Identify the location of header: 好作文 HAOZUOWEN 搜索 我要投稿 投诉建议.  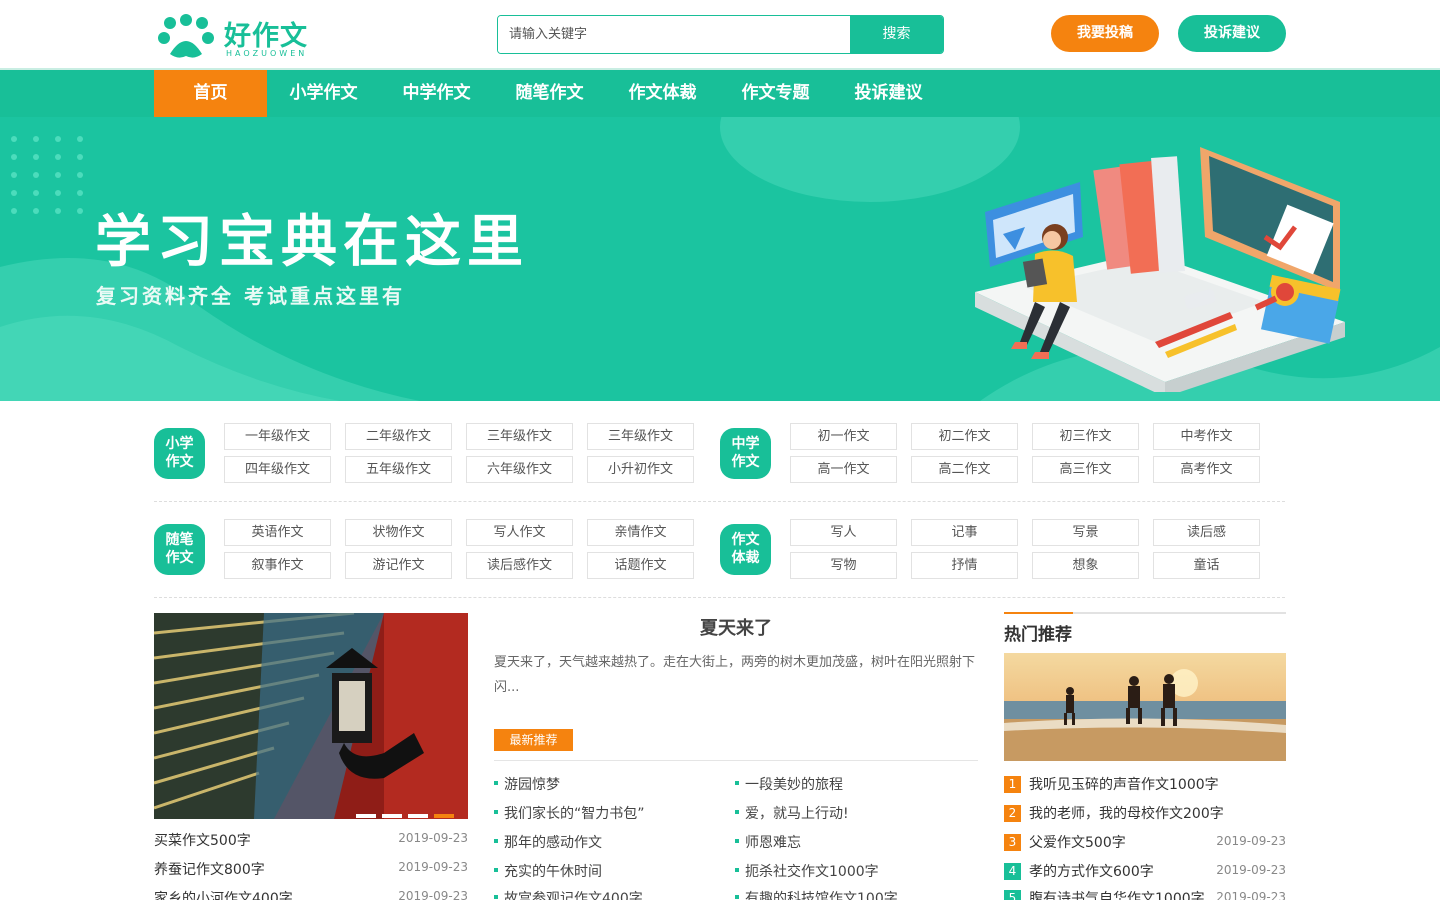
(720, 34).